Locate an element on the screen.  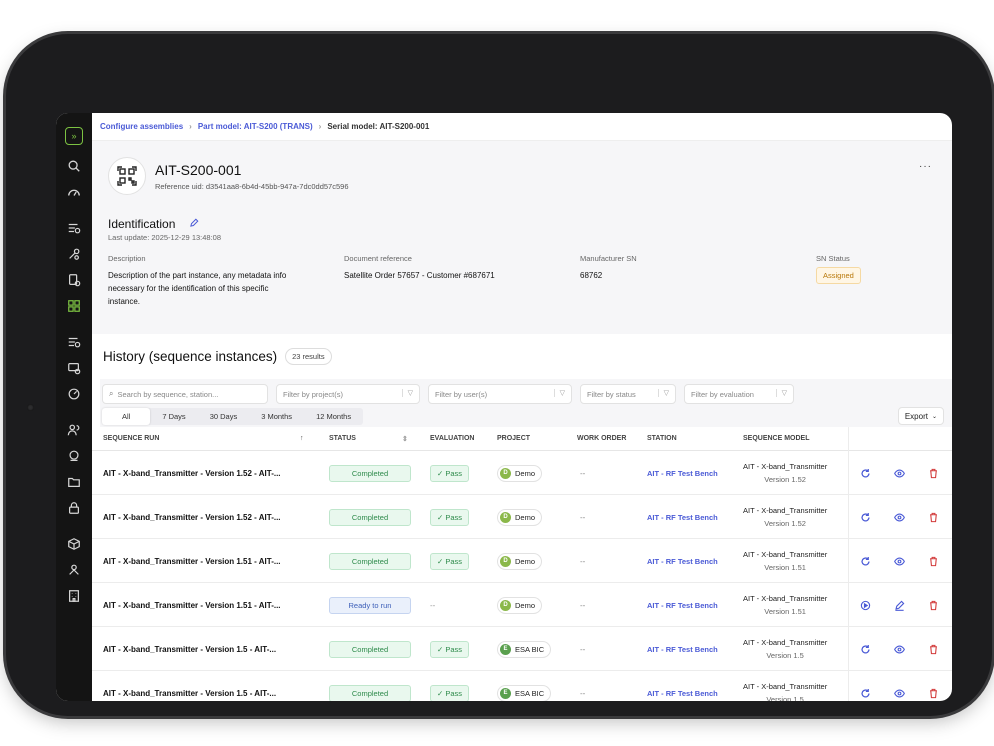
users-icon is located at coordinates (74, 430).